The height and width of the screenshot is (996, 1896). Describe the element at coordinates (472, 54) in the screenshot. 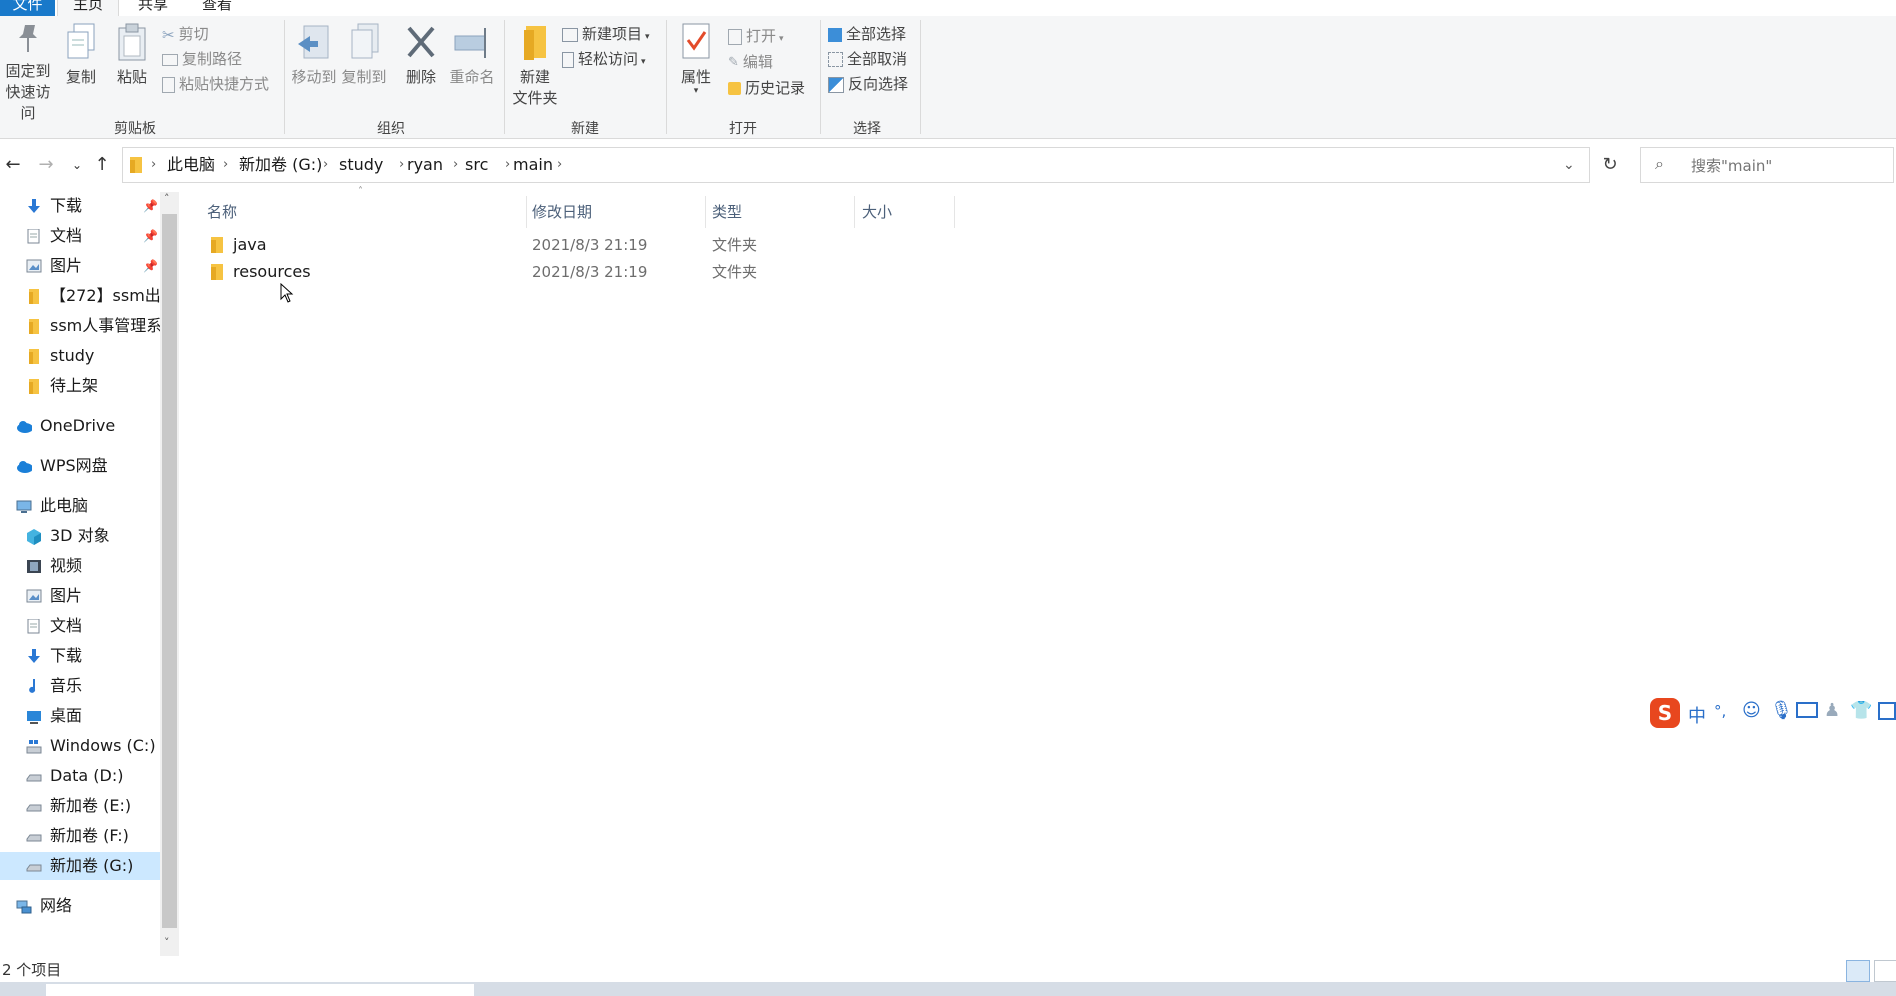

I see `rename-button: 重命名` at that location.